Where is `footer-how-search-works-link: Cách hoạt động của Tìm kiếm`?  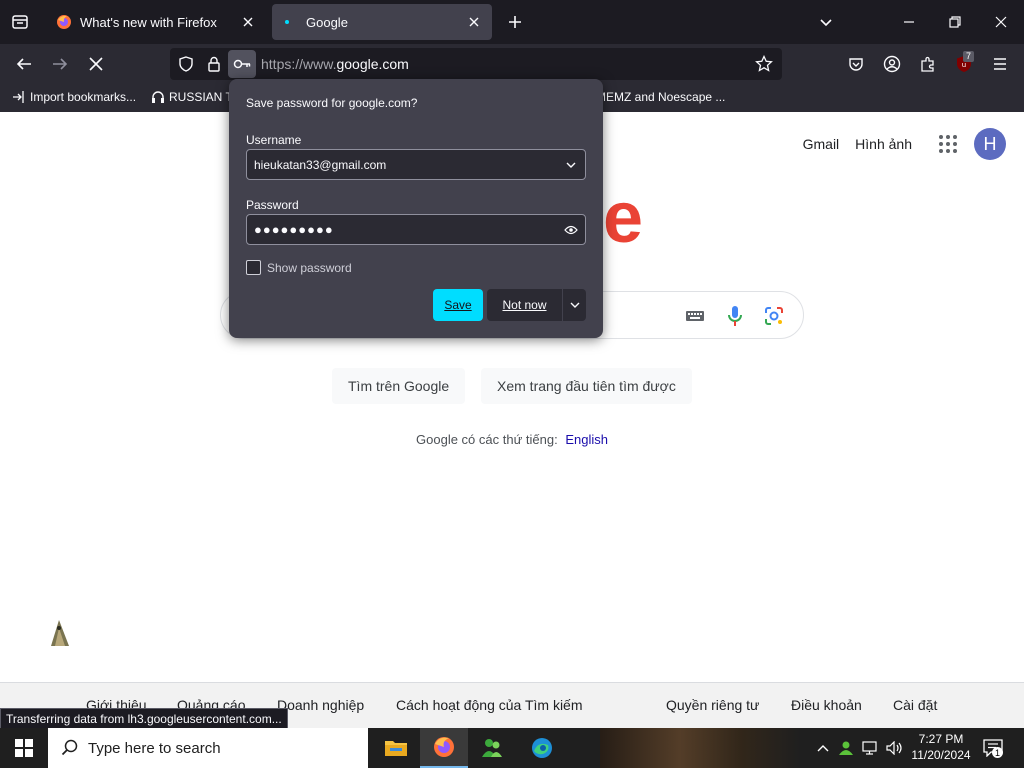
footer-how-search-works-link: Cách hoạt động của Tìm kiếm is located at coordinates (489, 705).